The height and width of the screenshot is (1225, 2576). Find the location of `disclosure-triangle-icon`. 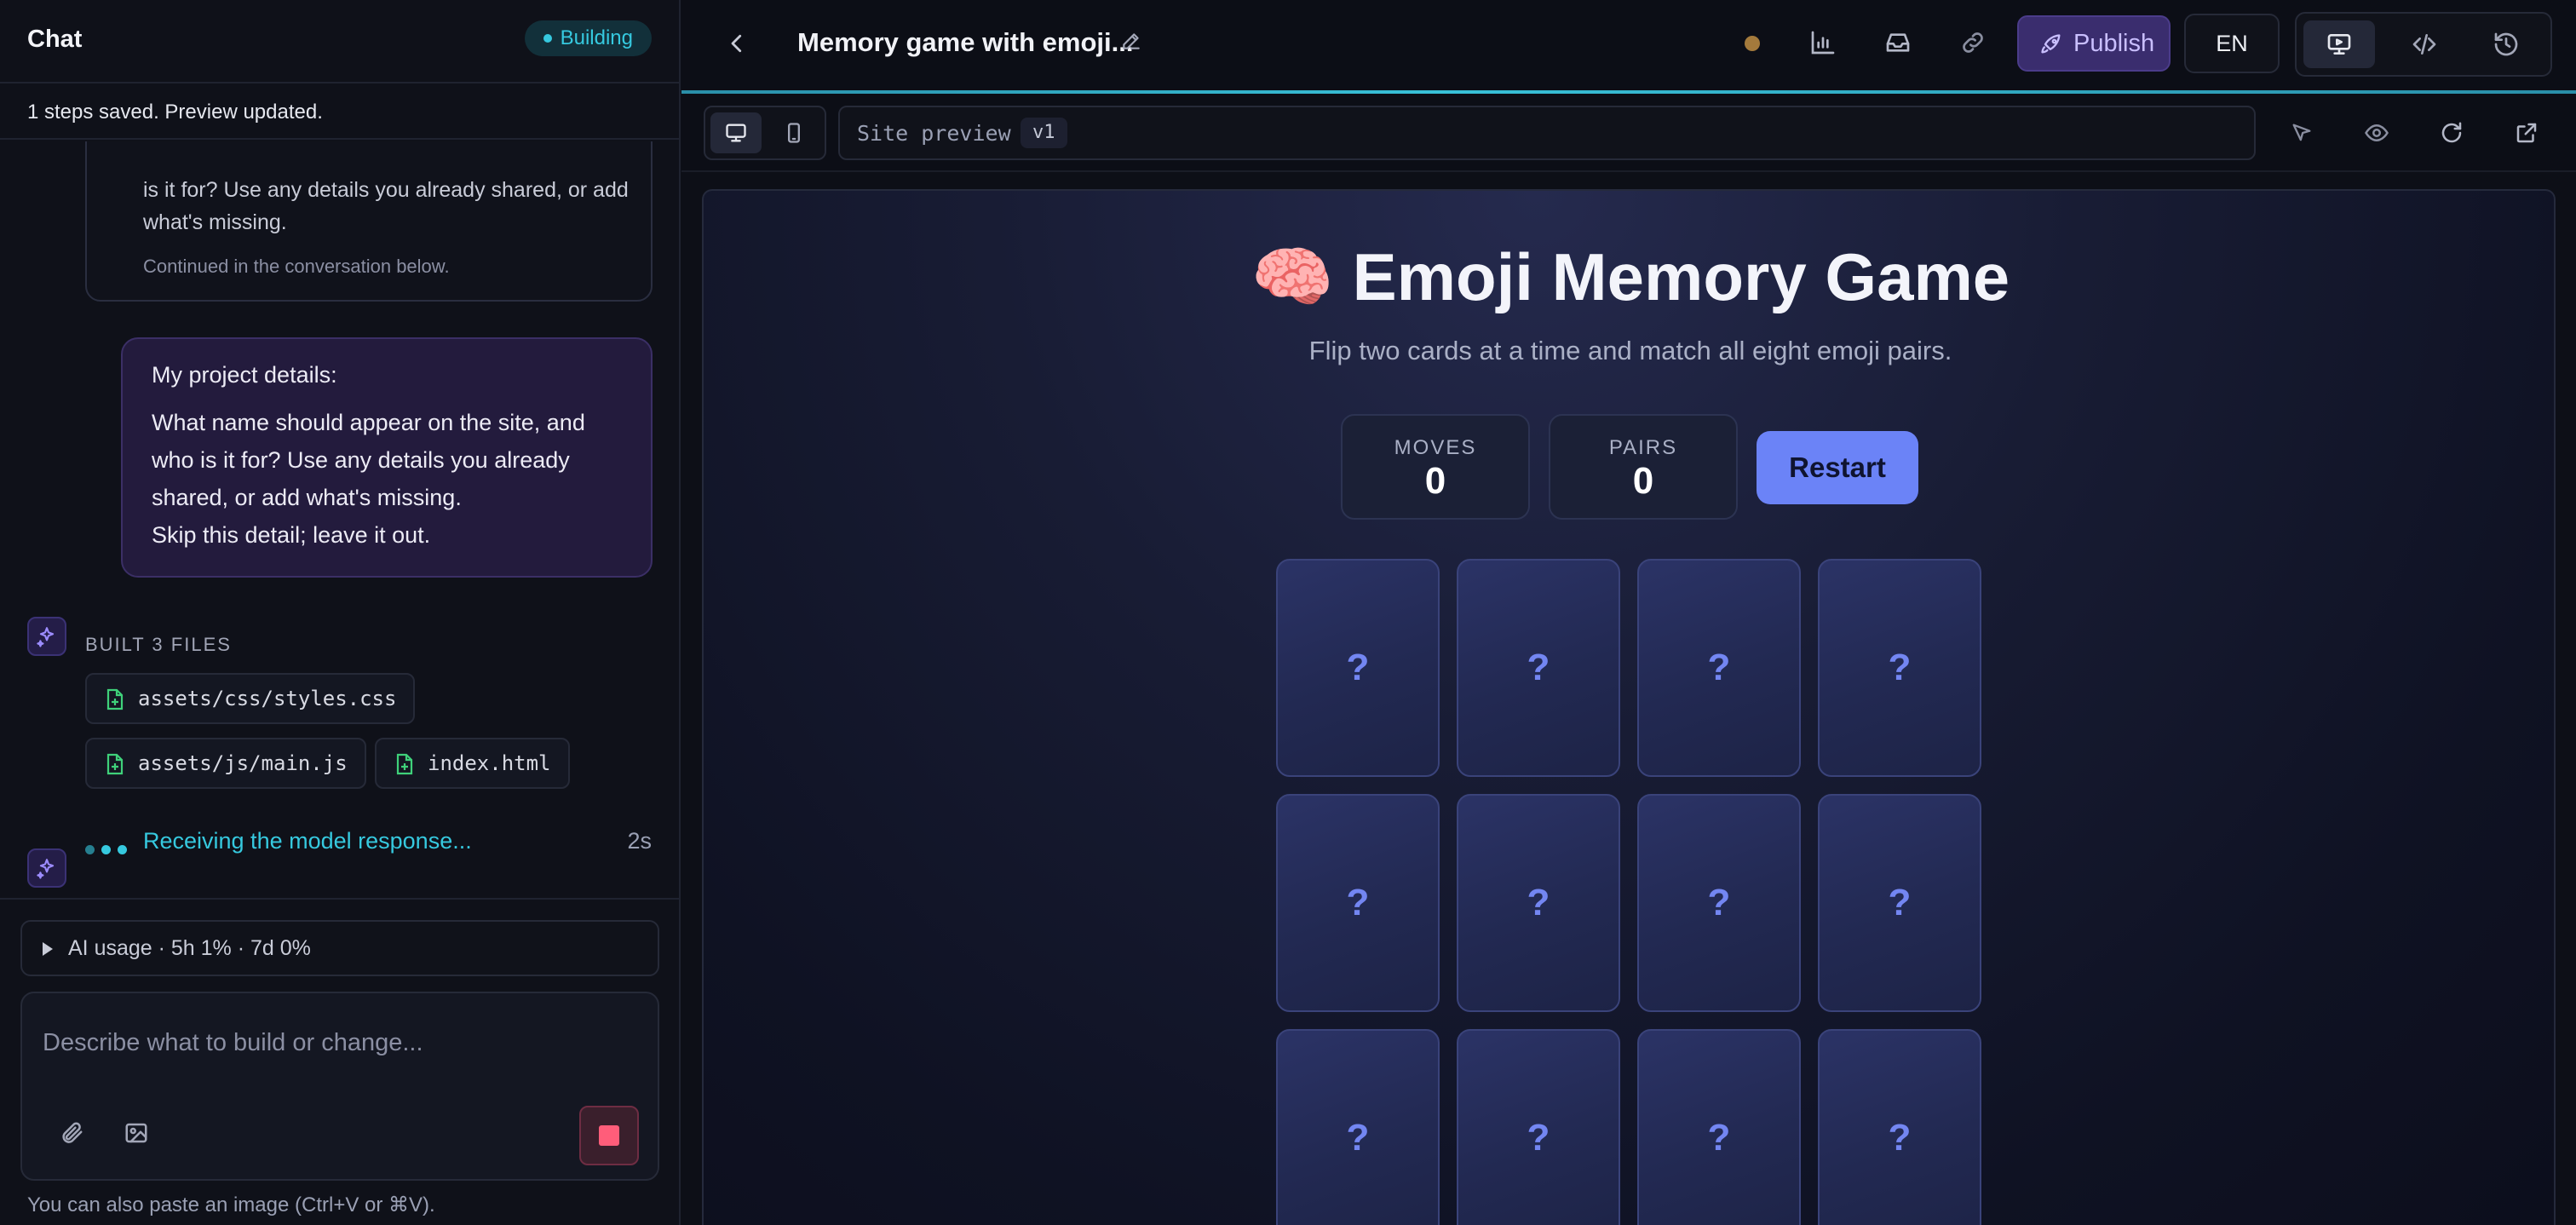

disclosure-triangle-icon is located at coordinates (48, 949).